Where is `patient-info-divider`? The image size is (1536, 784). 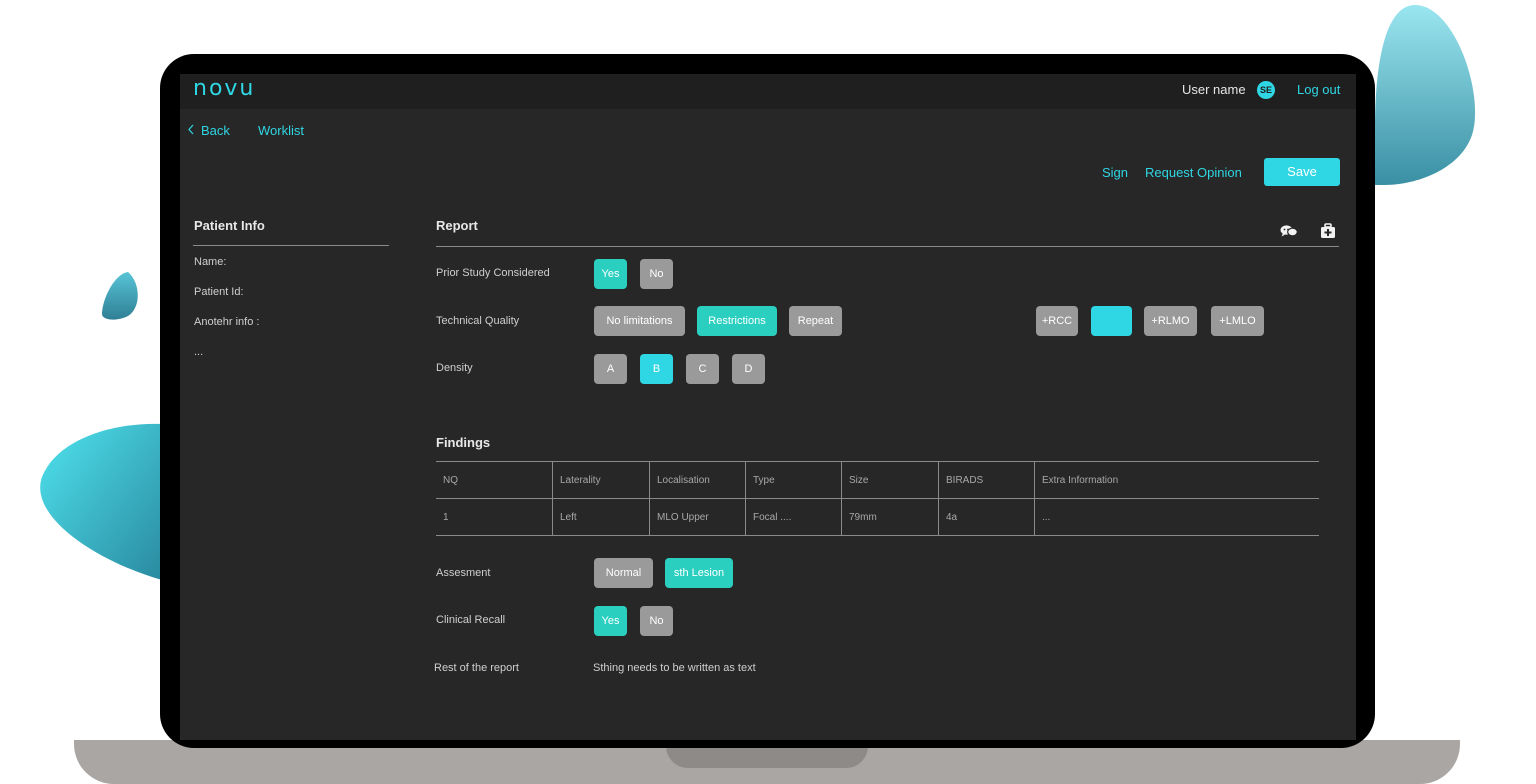 patient-info-divider is located at coordinates (291, 245).